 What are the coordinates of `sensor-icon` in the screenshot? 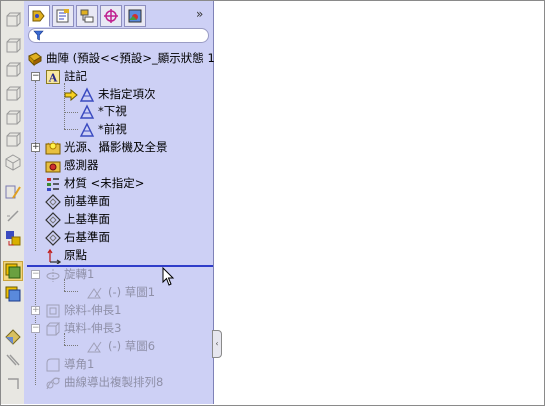 It's located at (53, 167).